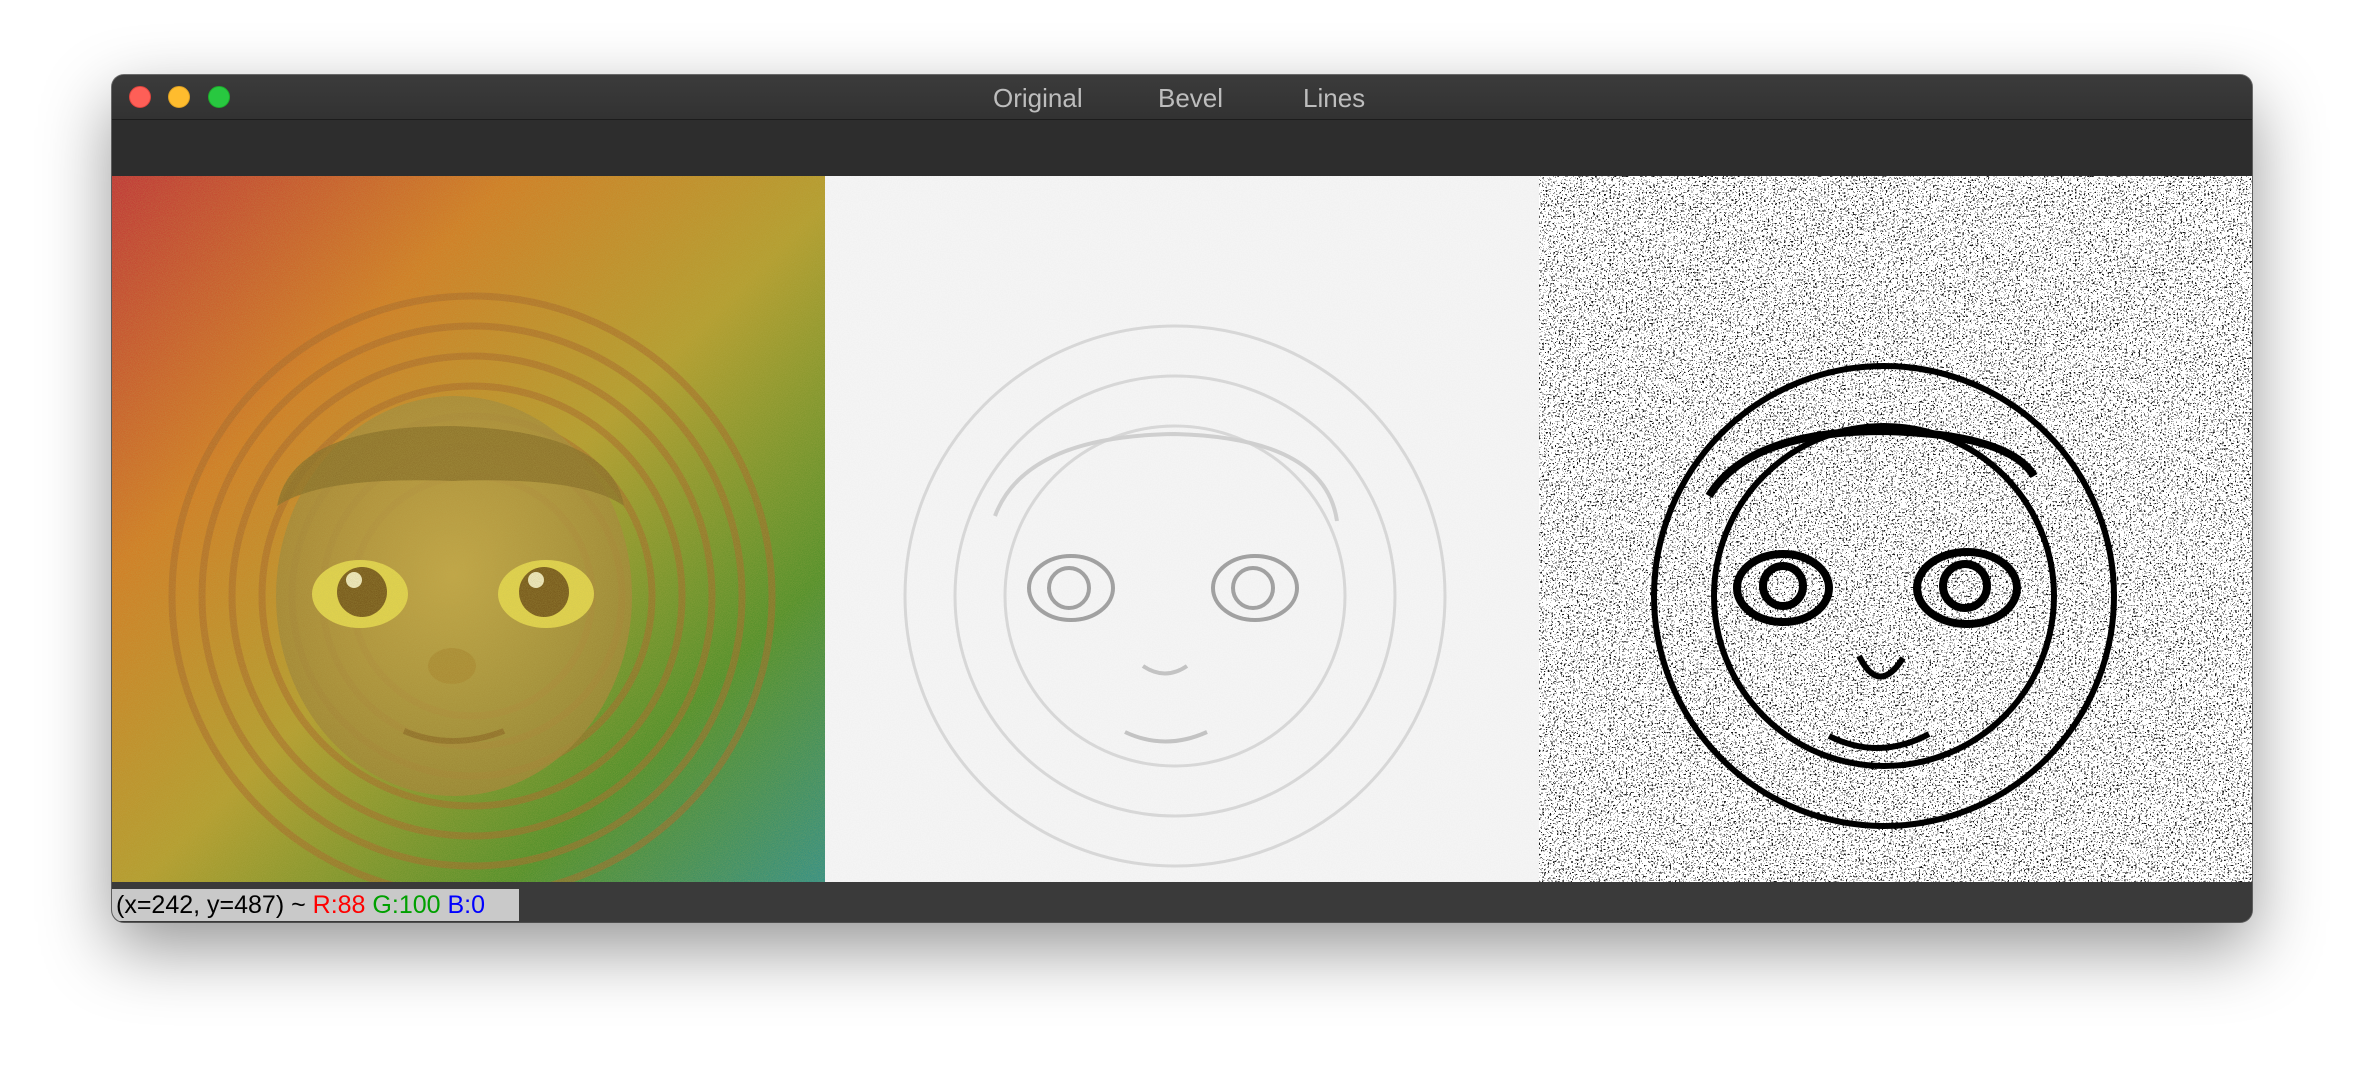  Describe the element at coordinates (1038, 98) in the screenshot. I see `title-original: Original` at that location.